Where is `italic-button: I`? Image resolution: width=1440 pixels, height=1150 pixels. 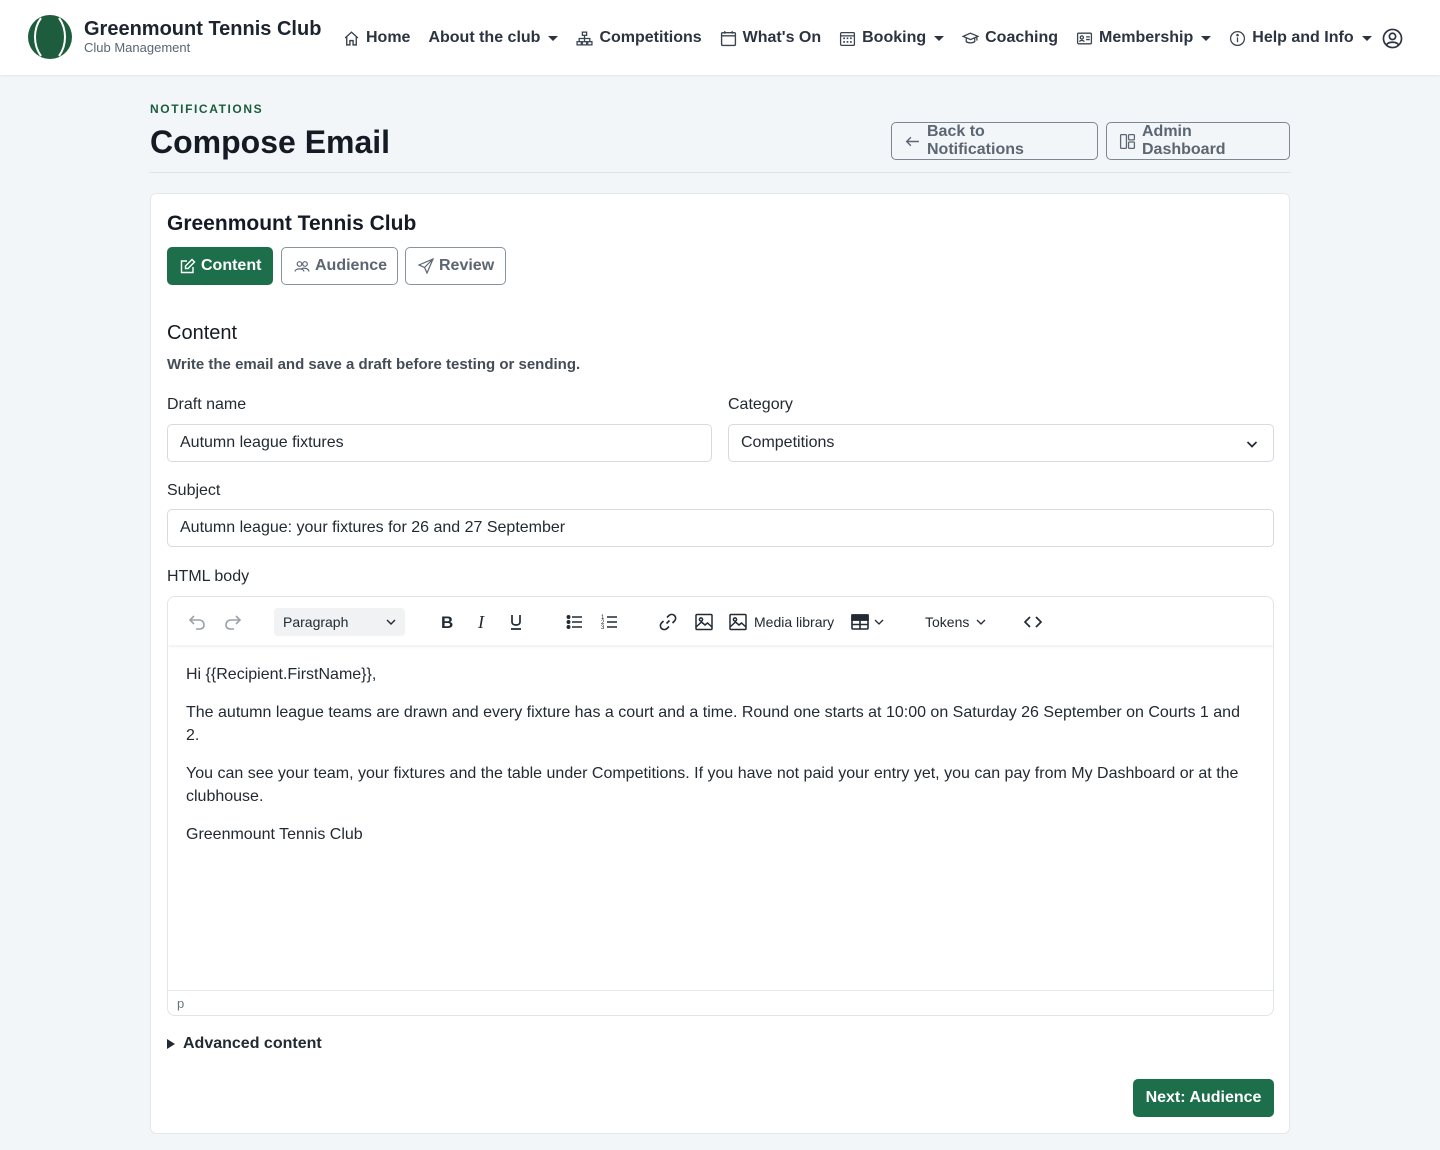 italic-button: I is located at coordinates (482, 622).